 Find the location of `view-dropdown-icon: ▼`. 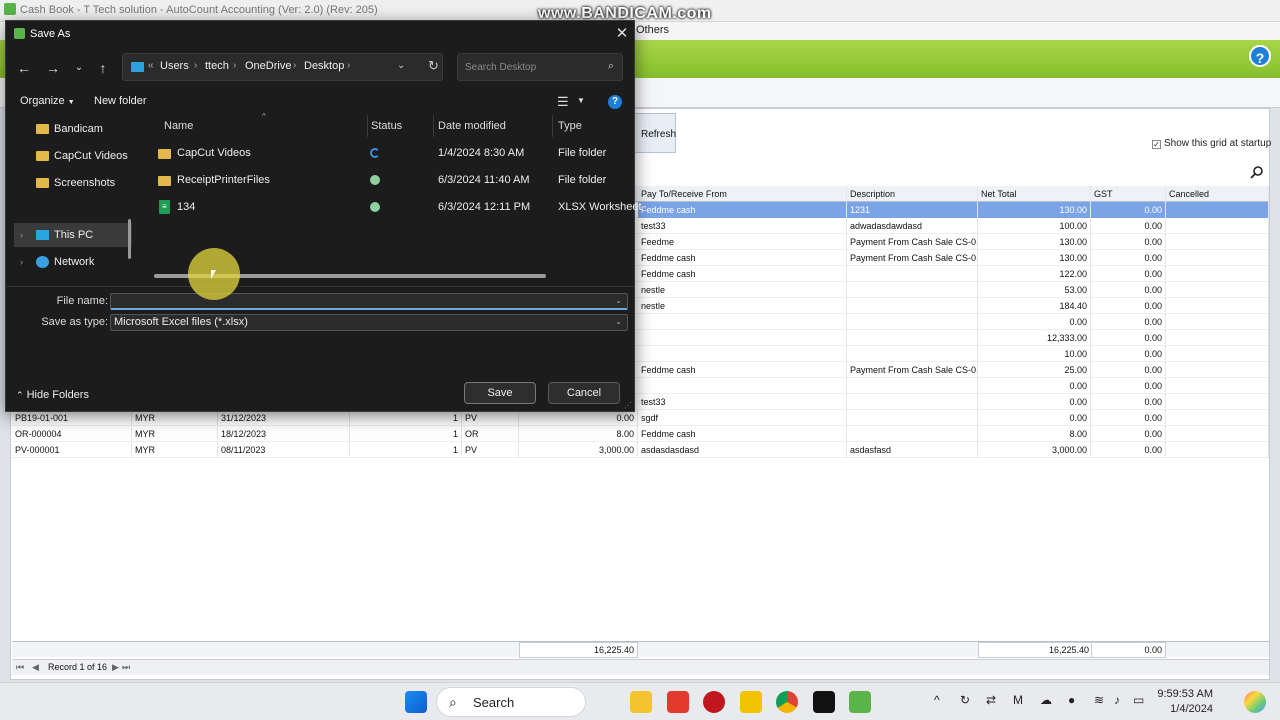

view-dropdown-icon: ▼ is located at coordinates (581, 100).